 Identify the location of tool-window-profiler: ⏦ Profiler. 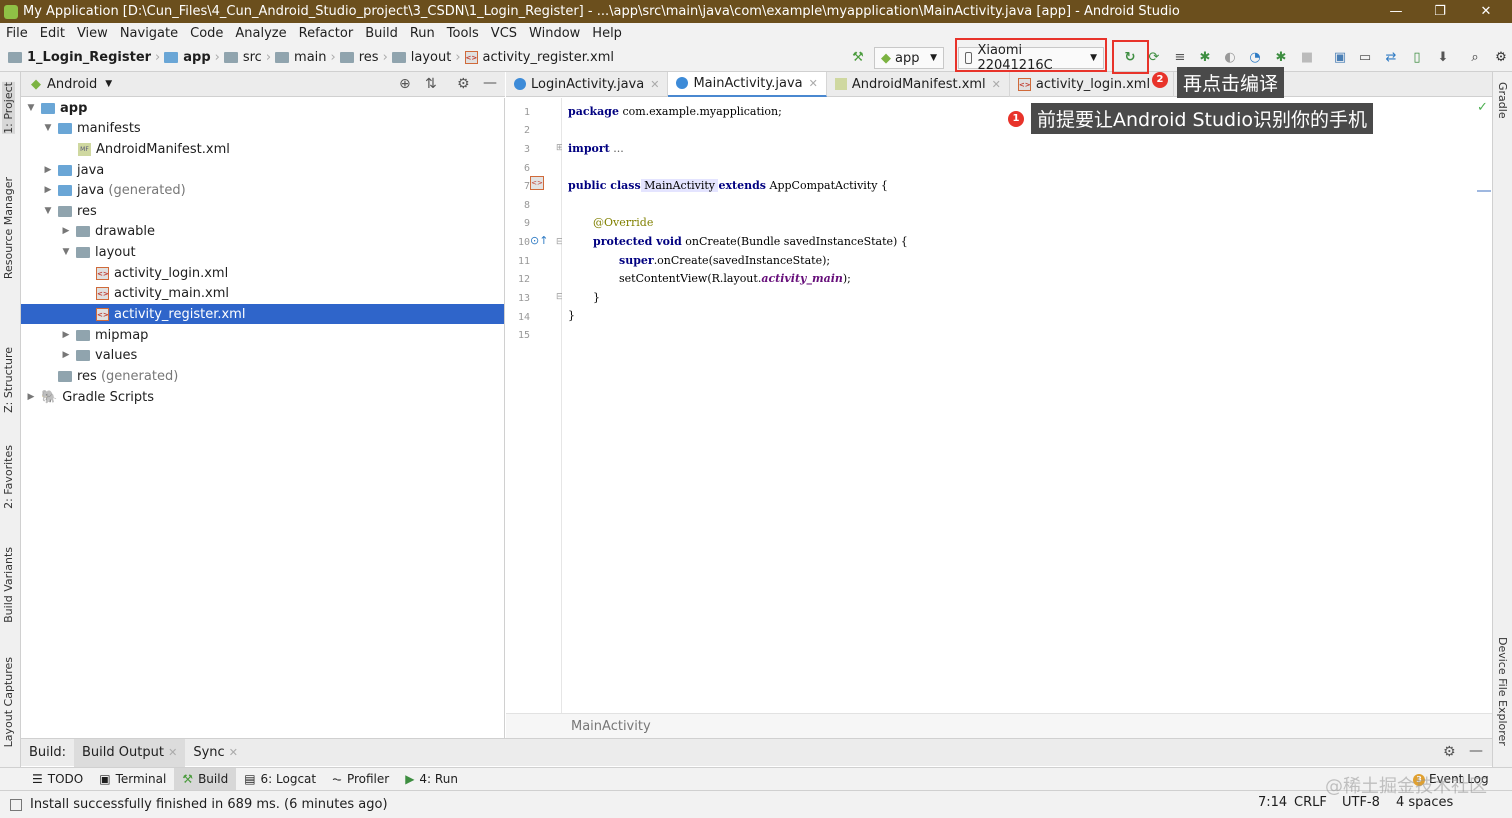
(360, 779).